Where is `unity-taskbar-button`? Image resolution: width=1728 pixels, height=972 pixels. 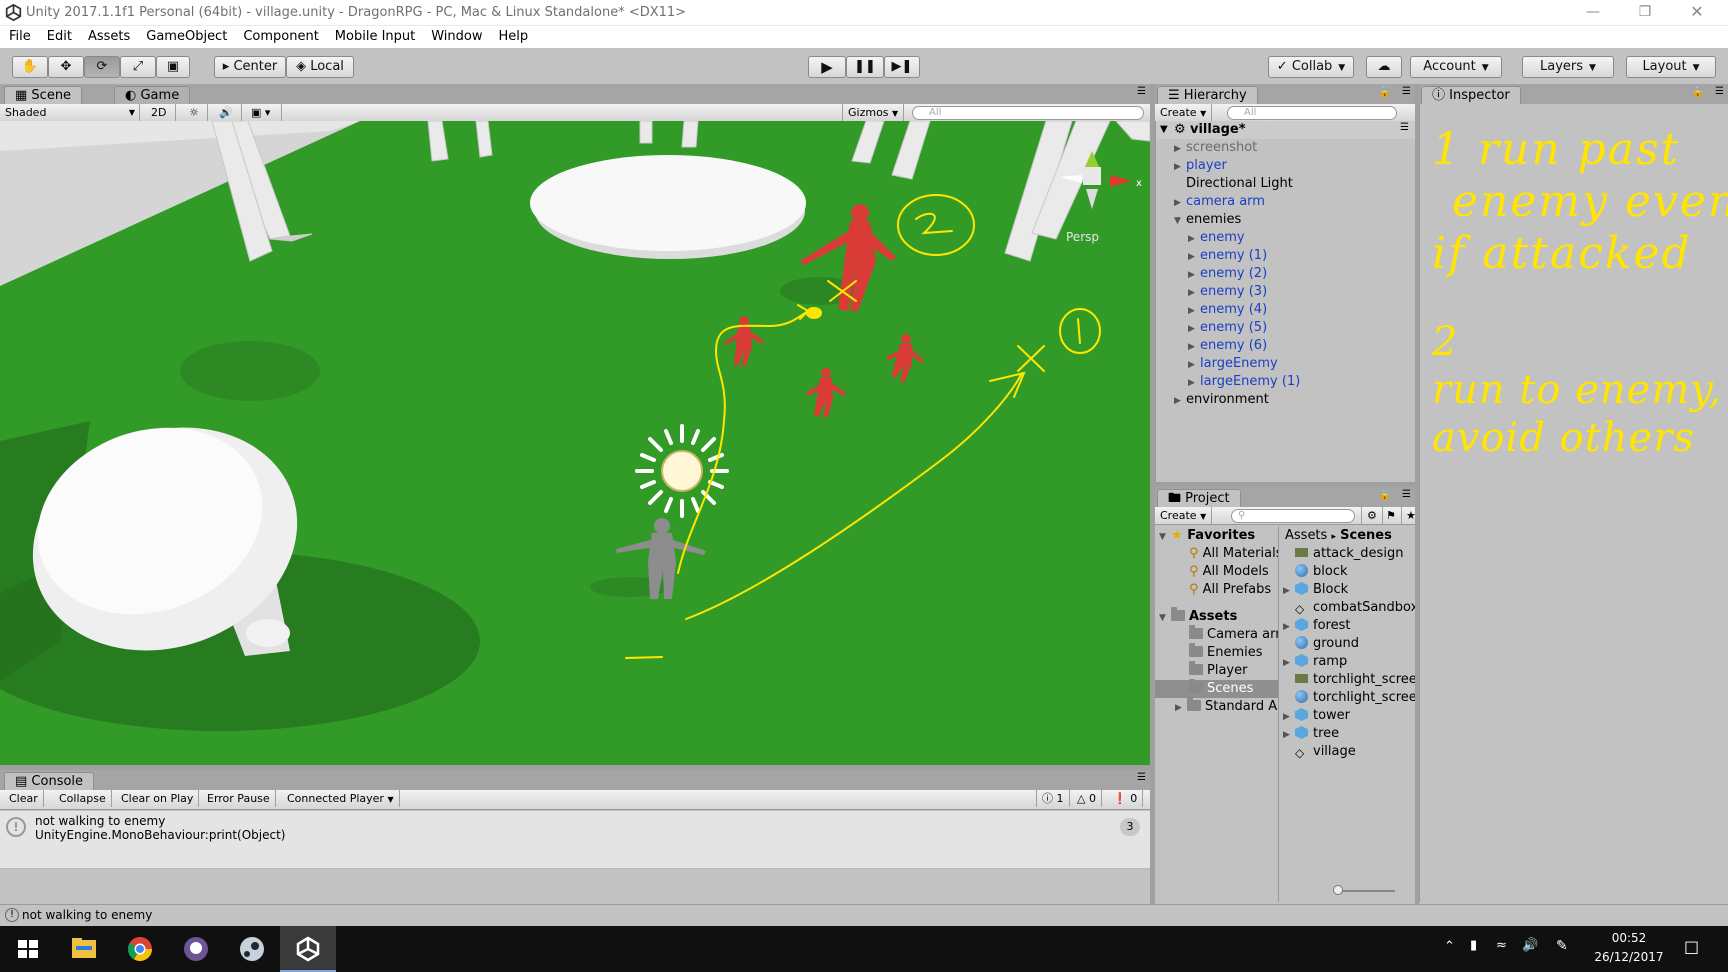
unity-taskbar-button is located at coordinates (308, 949).